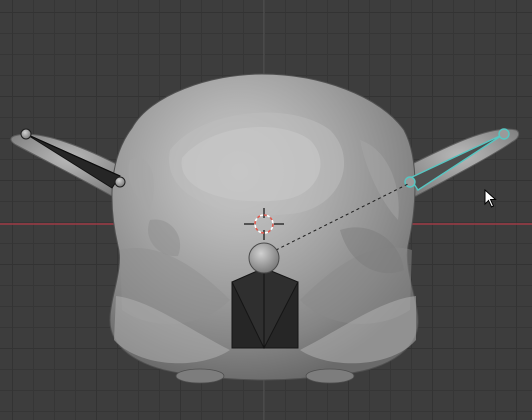 The image size is (532, 420). Describe the element at coordinates (504, 134) in the screenshot. I see `bone-right-ear-head-joint` at that location.